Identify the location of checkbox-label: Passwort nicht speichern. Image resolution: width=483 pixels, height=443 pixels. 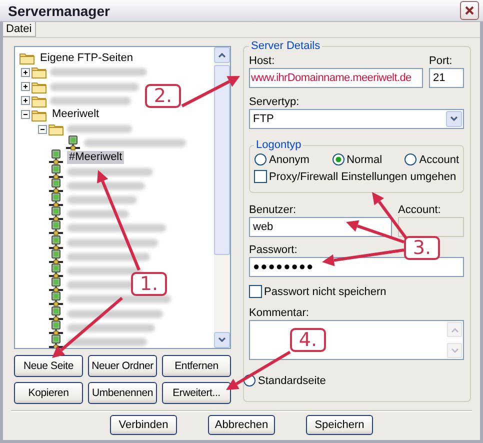
(325, 292).